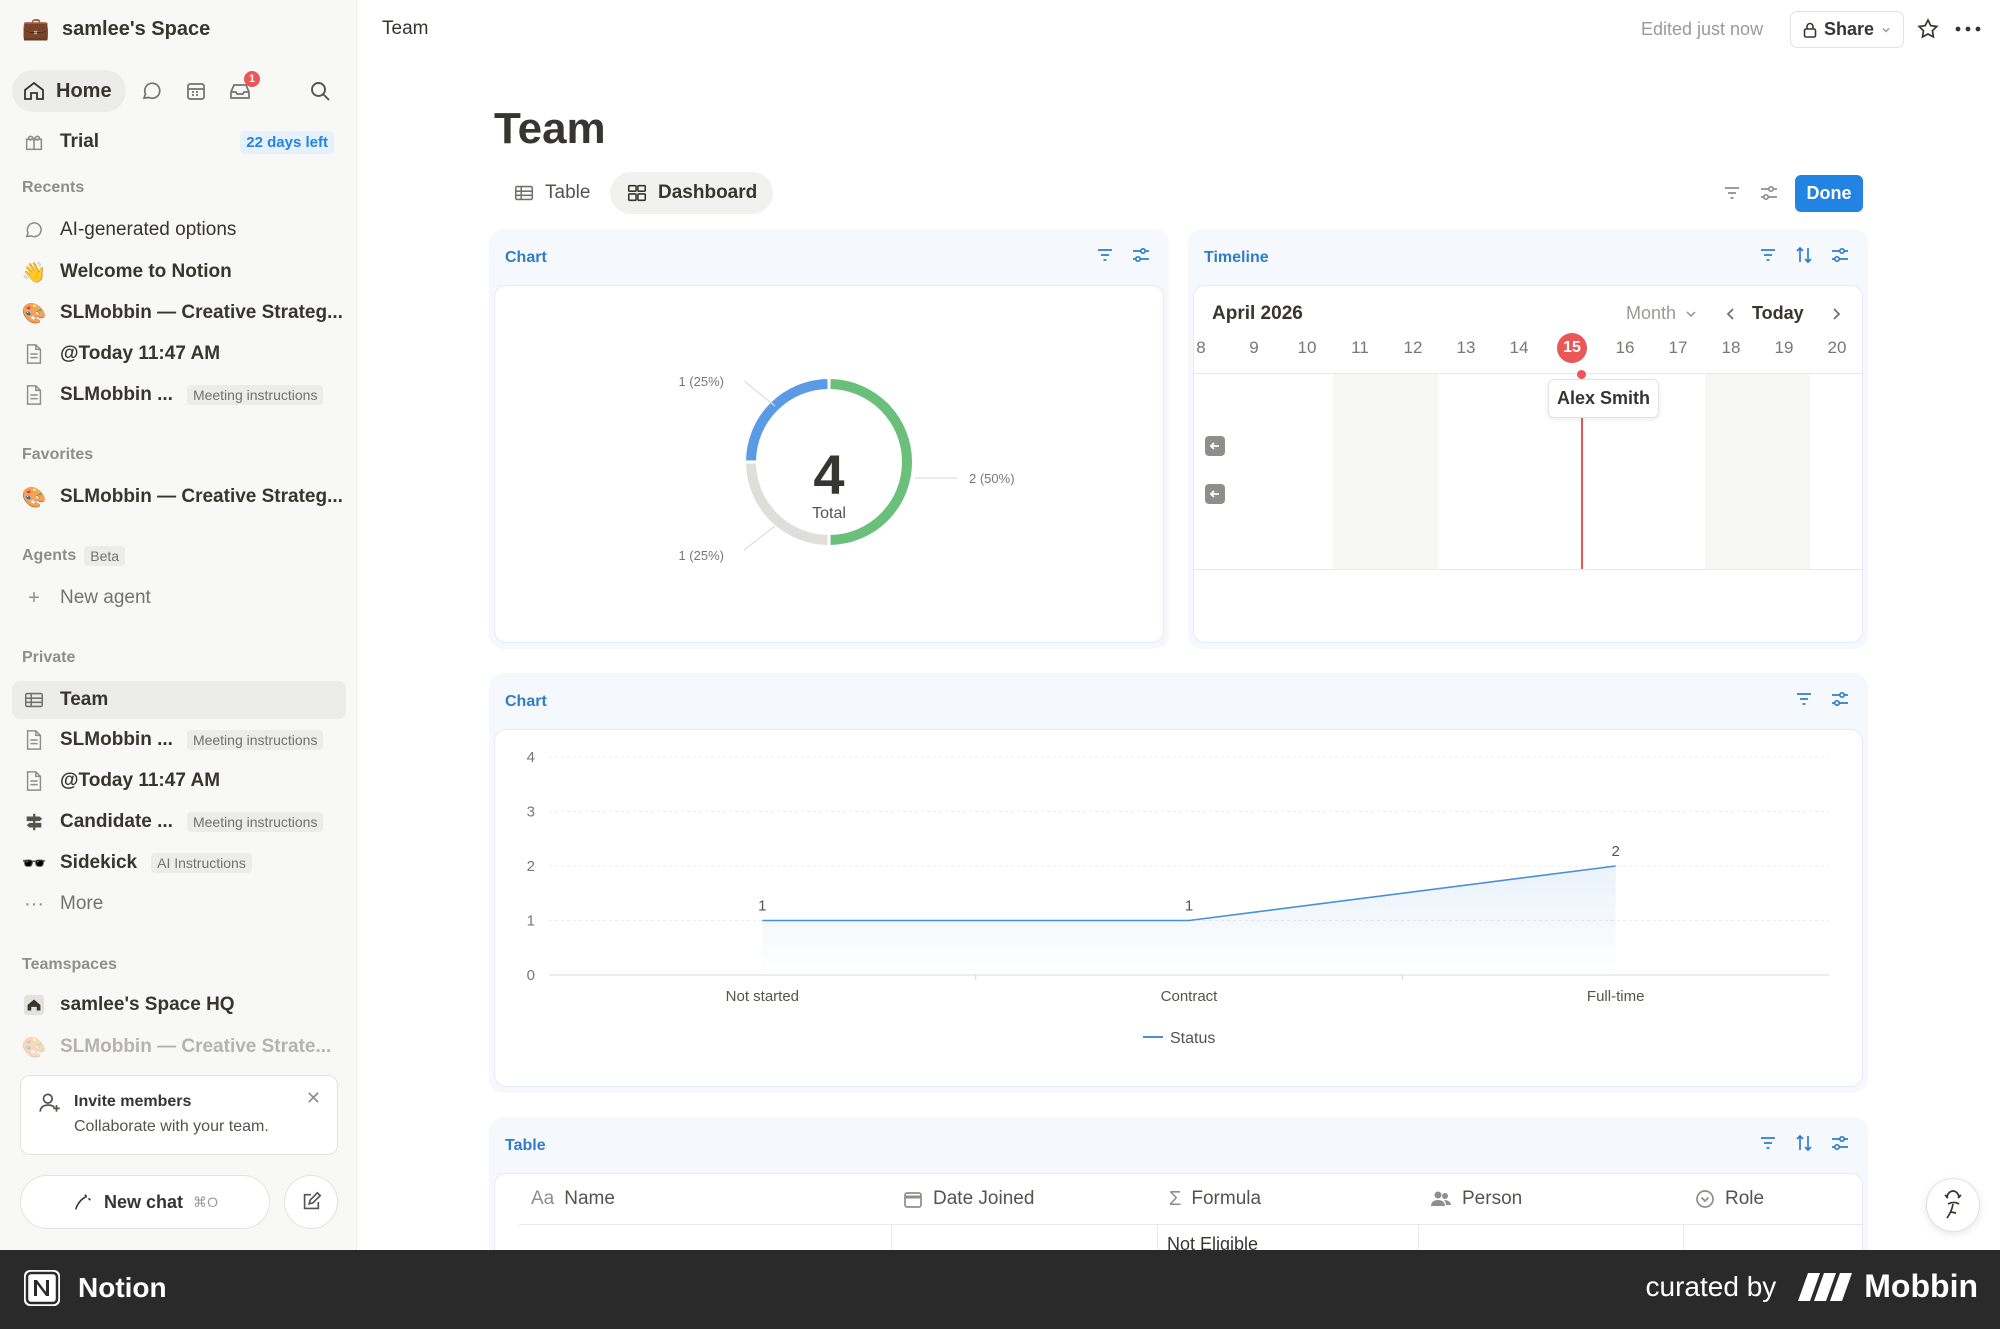  Describe the element at coordinates (205, 1201) in the screenshot. I see `new-chat-shortcut: ⌘O` at that location.